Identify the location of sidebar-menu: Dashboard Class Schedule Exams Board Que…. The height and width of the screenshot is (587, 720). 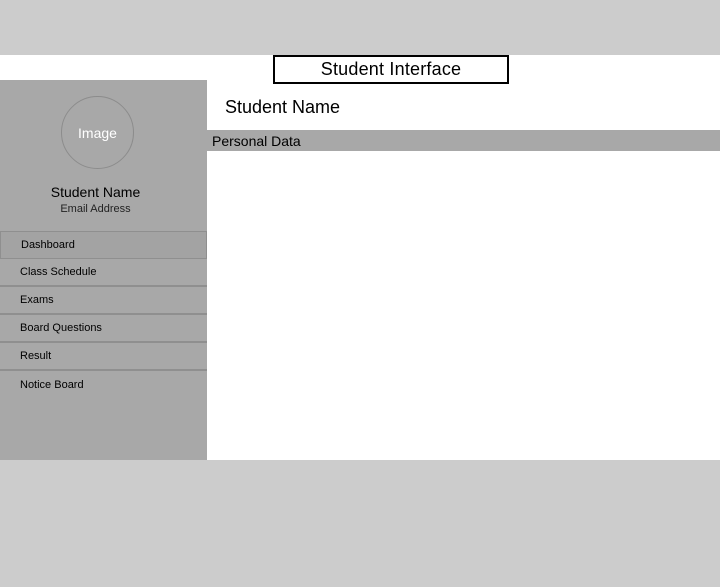
(103, 315).